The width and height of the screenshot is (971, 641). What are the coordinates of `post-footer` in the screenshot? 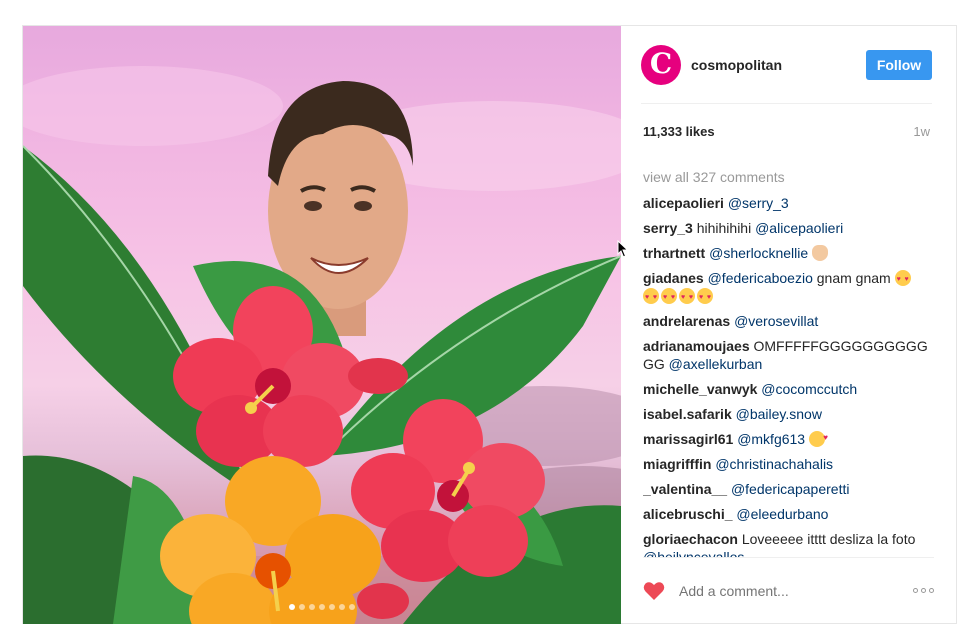 It's located at (788, 590).